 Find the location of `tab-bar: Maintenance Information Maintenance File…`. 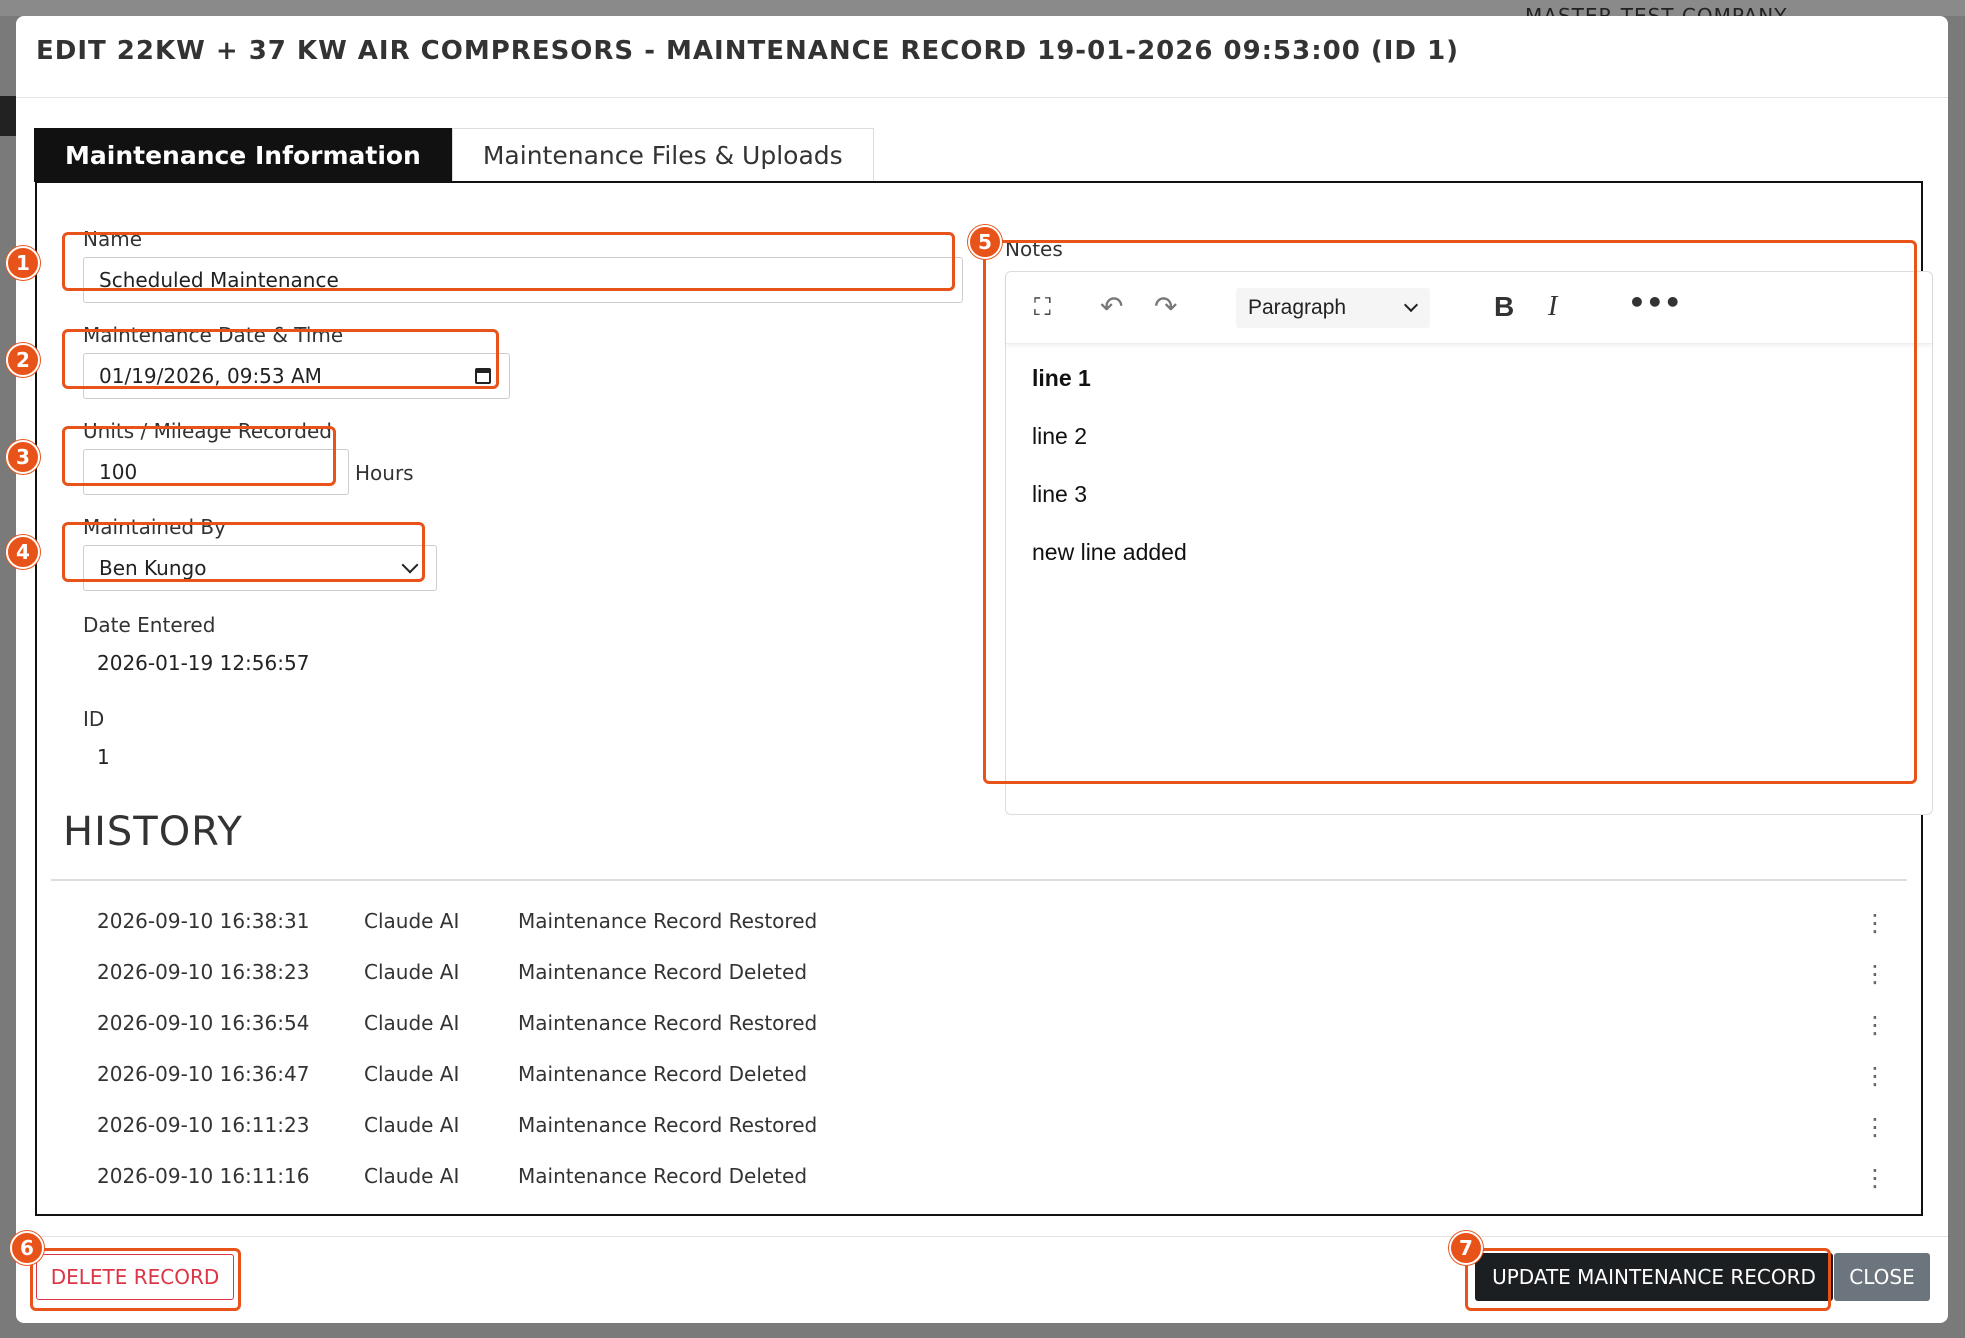

tab-bar: Maintenance Information Maintenance File… is located at coordinates (454, 155).